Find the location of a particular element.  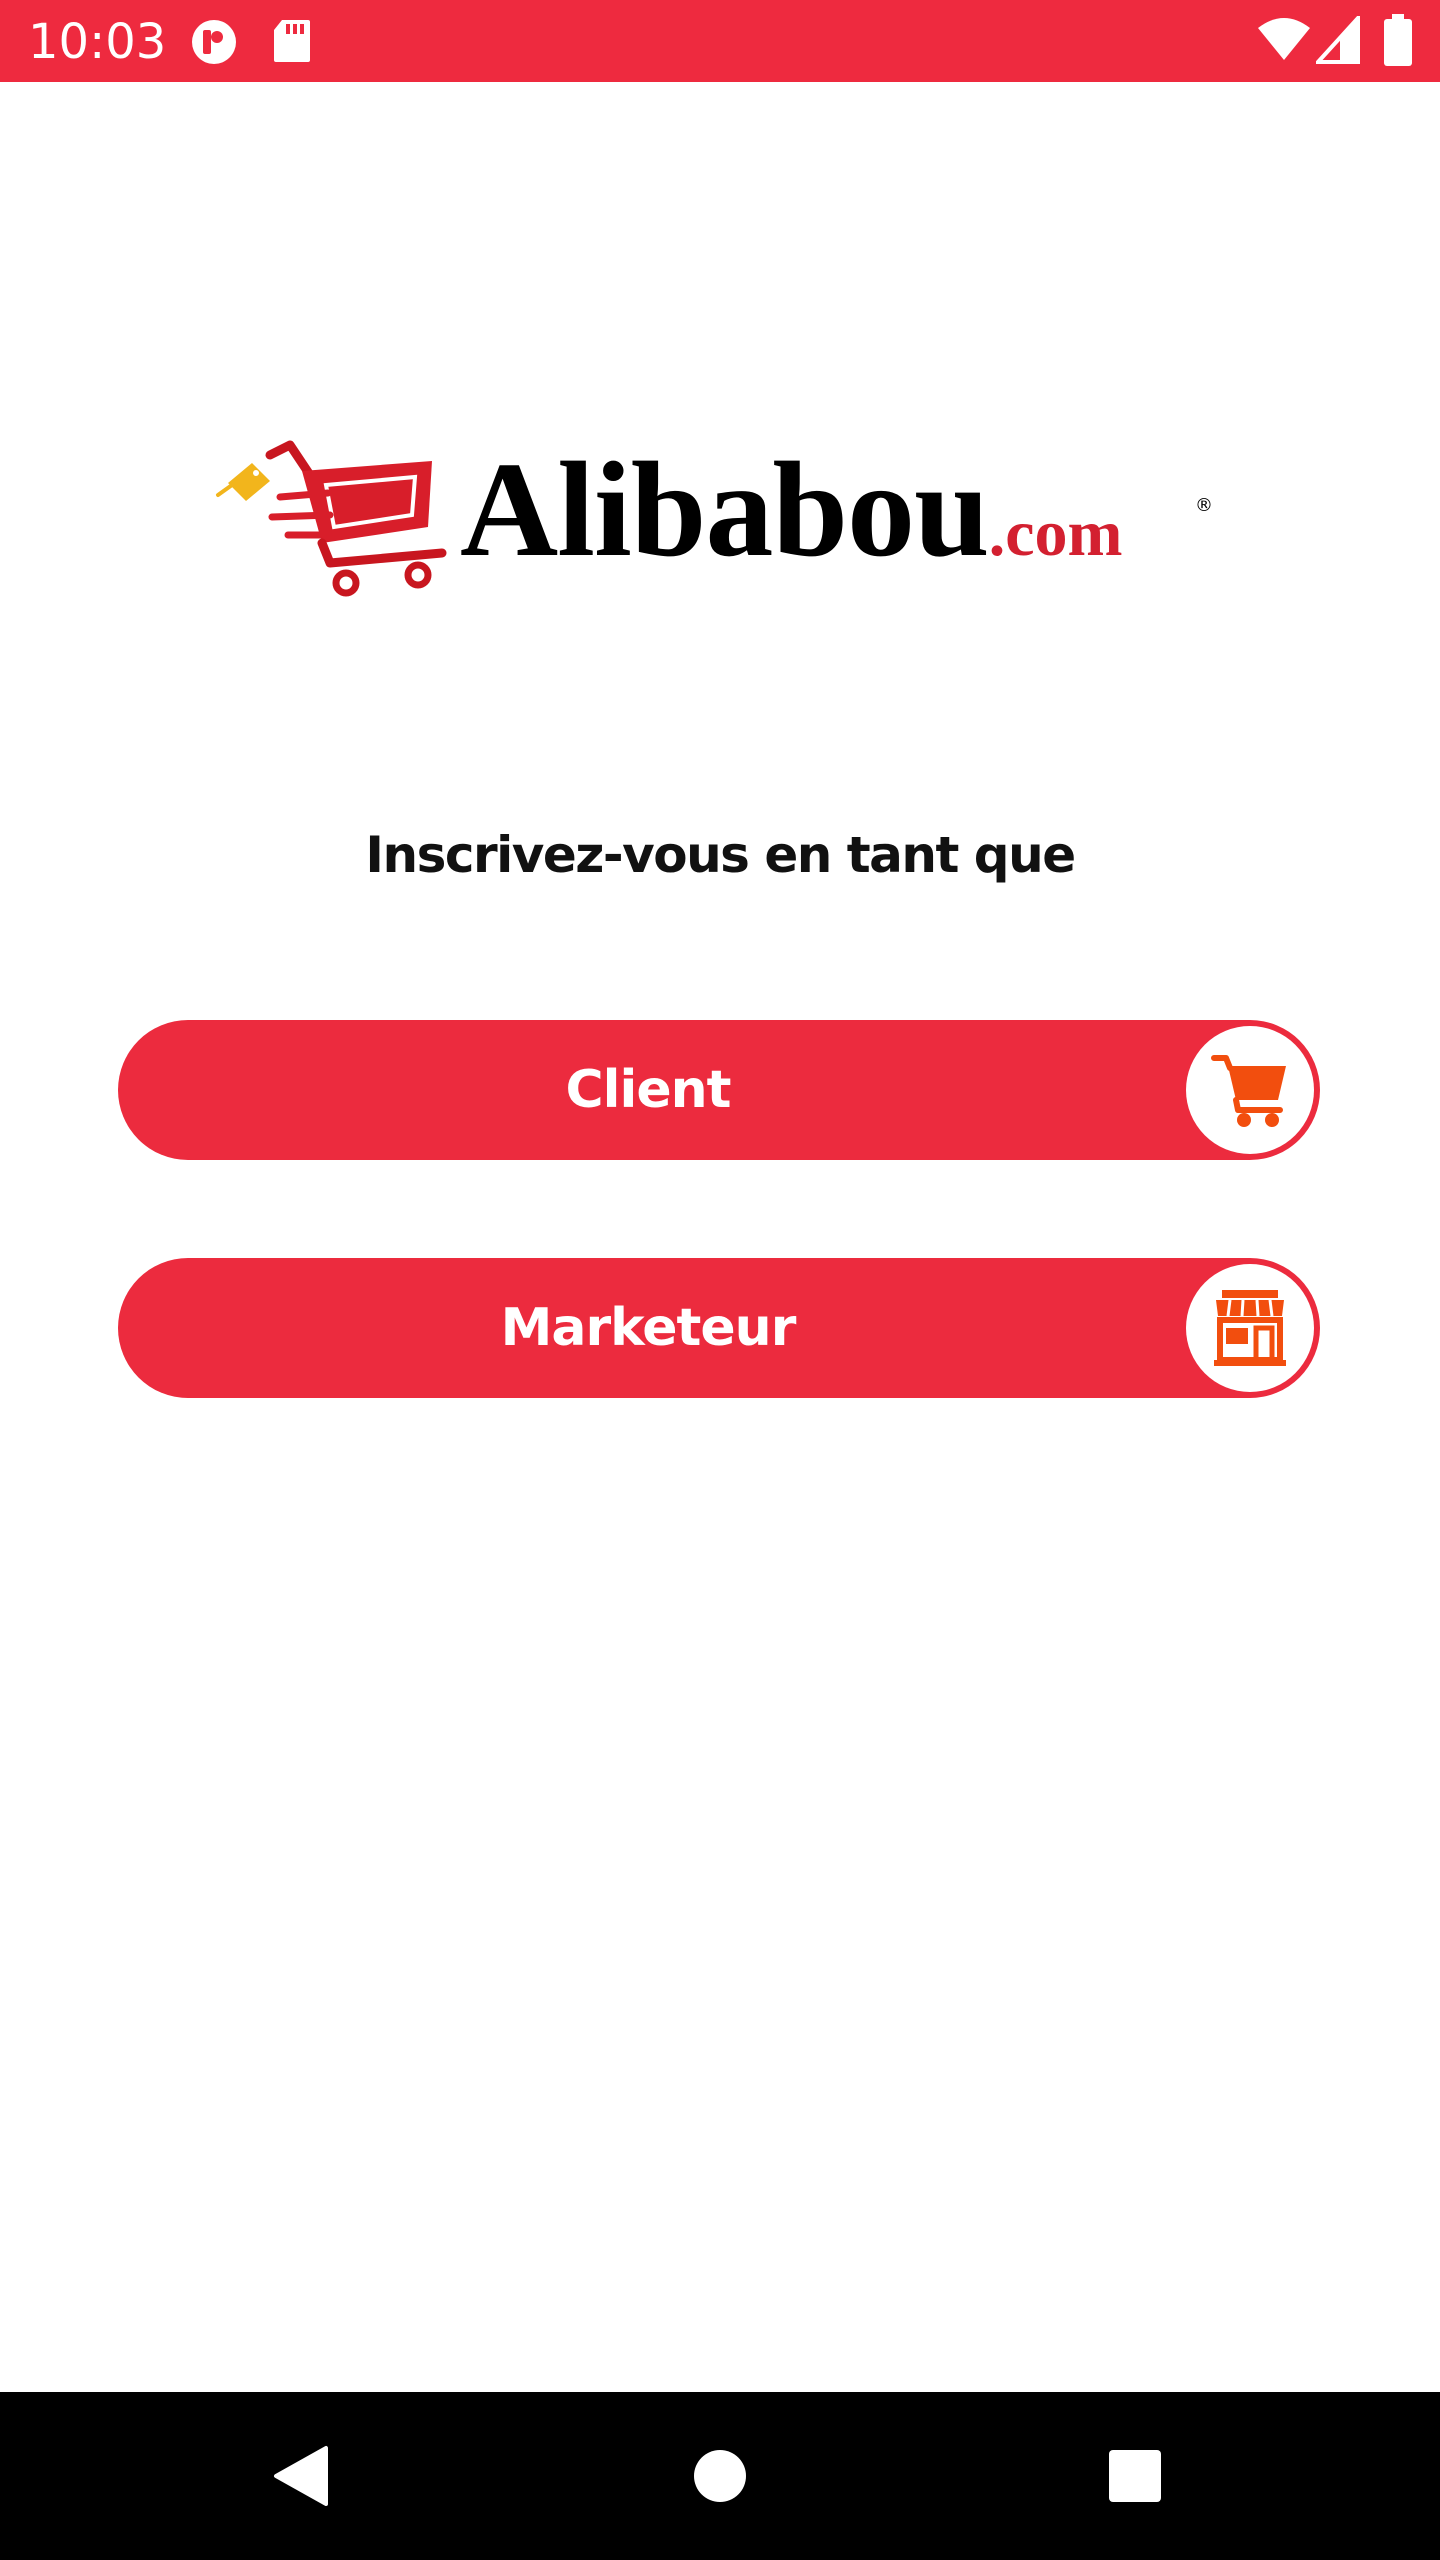

client-icon-badge is located at coordinates (1250, 1090).